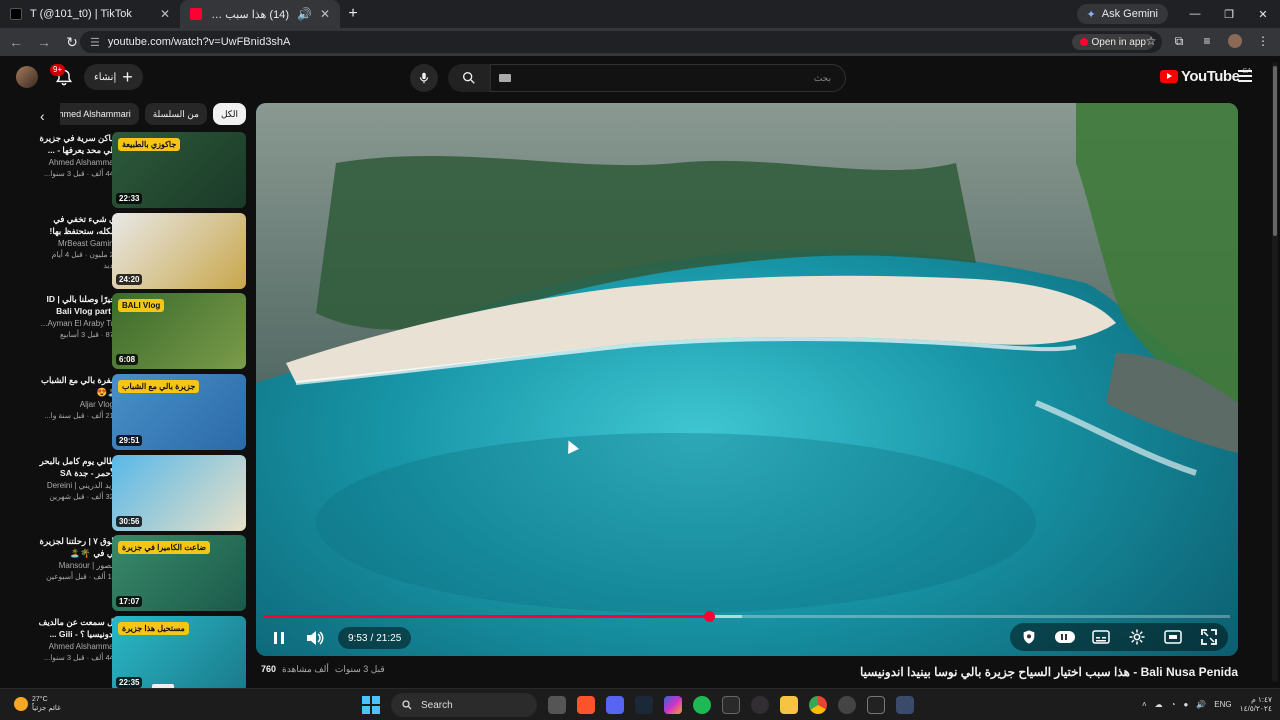  Describe the element at coordinates (644, 705) in the screenshot. I see `steam-icon` at that location.